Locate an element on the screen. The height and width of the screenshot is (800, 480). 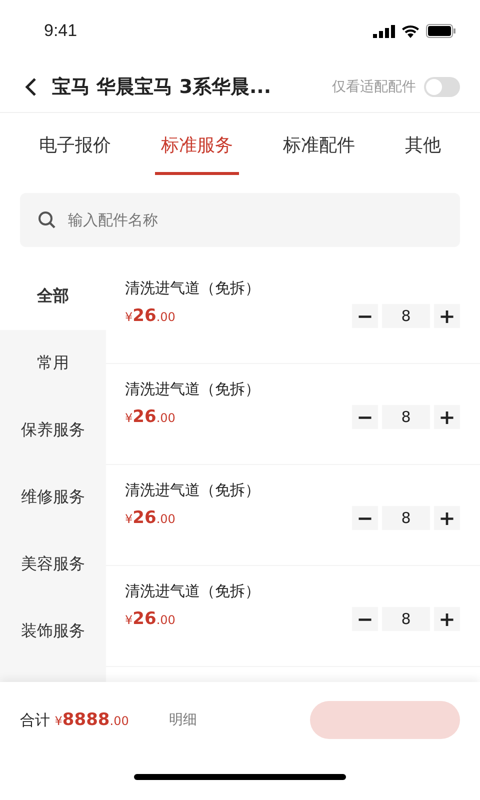
wifi-icon is located at coordinates (410, 31).